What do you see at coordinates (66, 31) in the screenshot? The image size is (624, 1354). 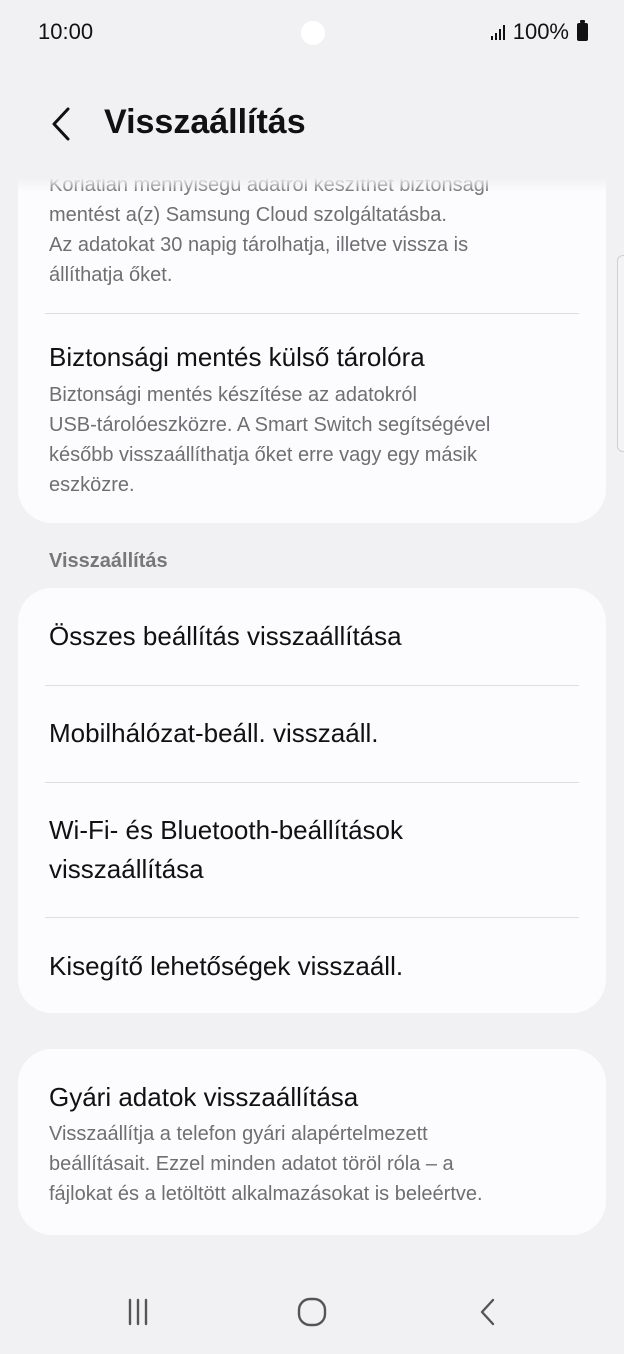 I see `status-time: 10:00` at bounding box center [66, 31].